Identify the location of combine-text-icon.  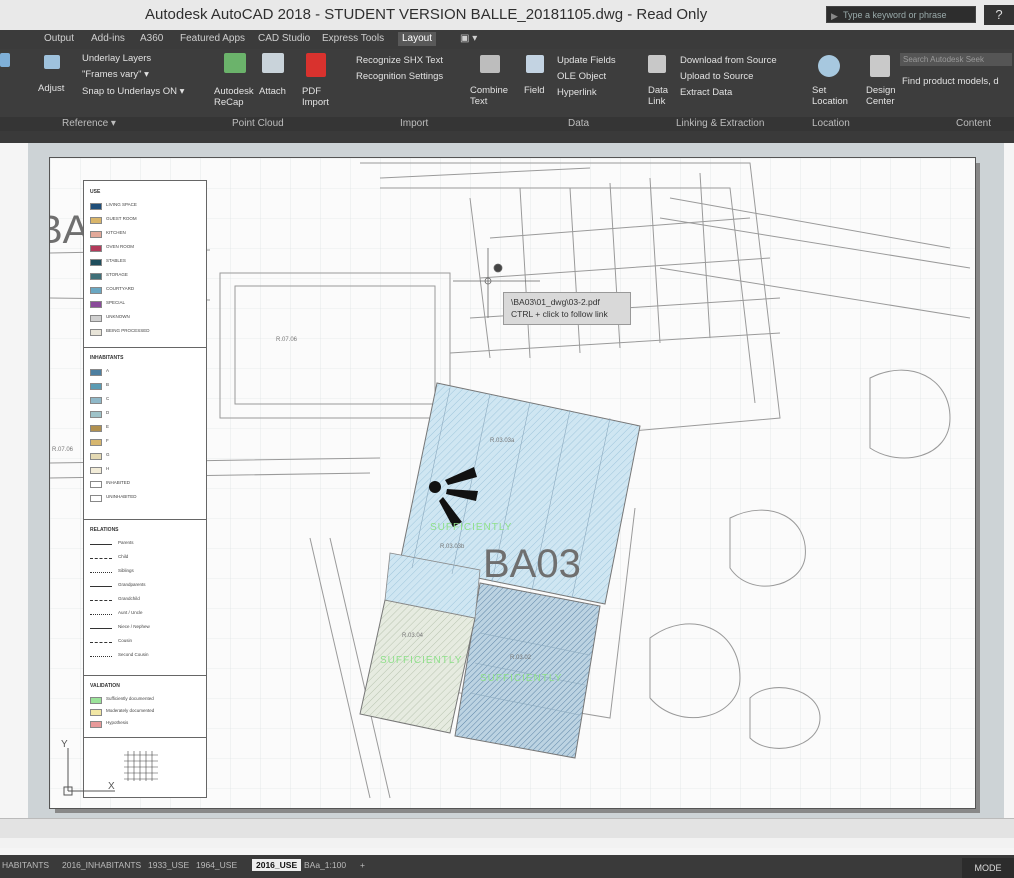
(490, 64).